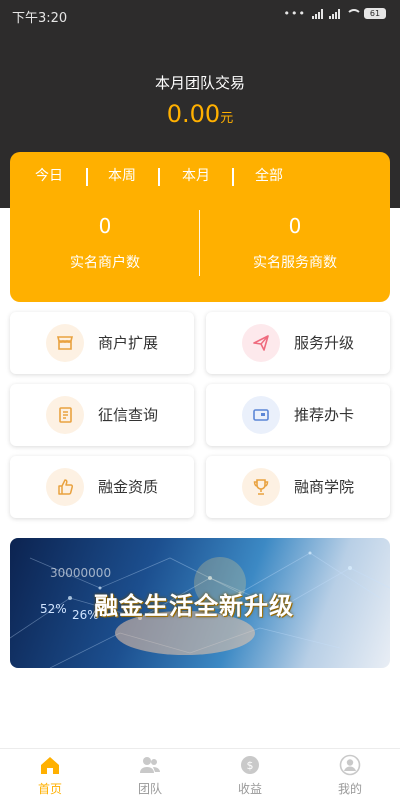 The image size is (400, 800). Describe the element at coordinates (295, 263) in the screenshot. I see `service-provider-count-label: 实名服务商数` at that location.